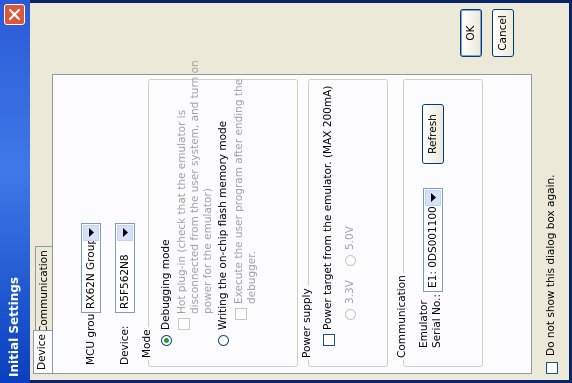 This screenshot has width=572, height=383. Describe the element at coordinates (350, 314) in the screenshot. I see `voltage-3v3-radio` at that location.